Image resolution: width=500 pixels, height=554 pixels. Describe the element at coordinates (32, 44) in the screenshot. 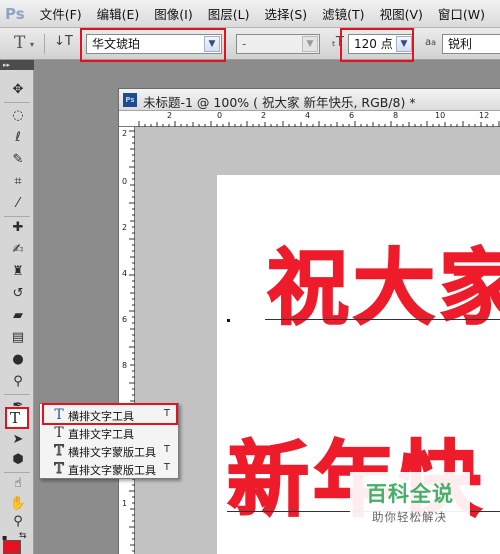

I see `preset-dropdown-icon: ▾` at that location.